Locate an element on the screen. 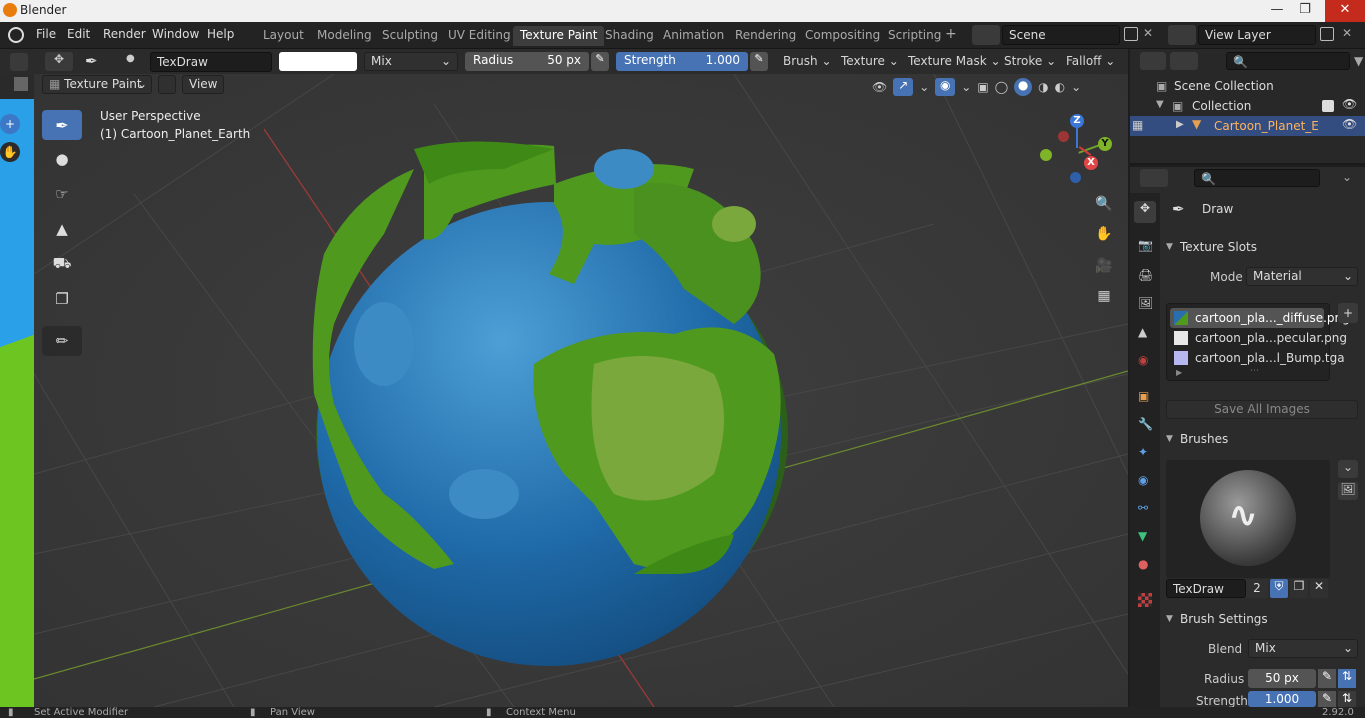 This screenshot has height=718, width=1365. menu-render: Render is located at coordinates (124, 34).